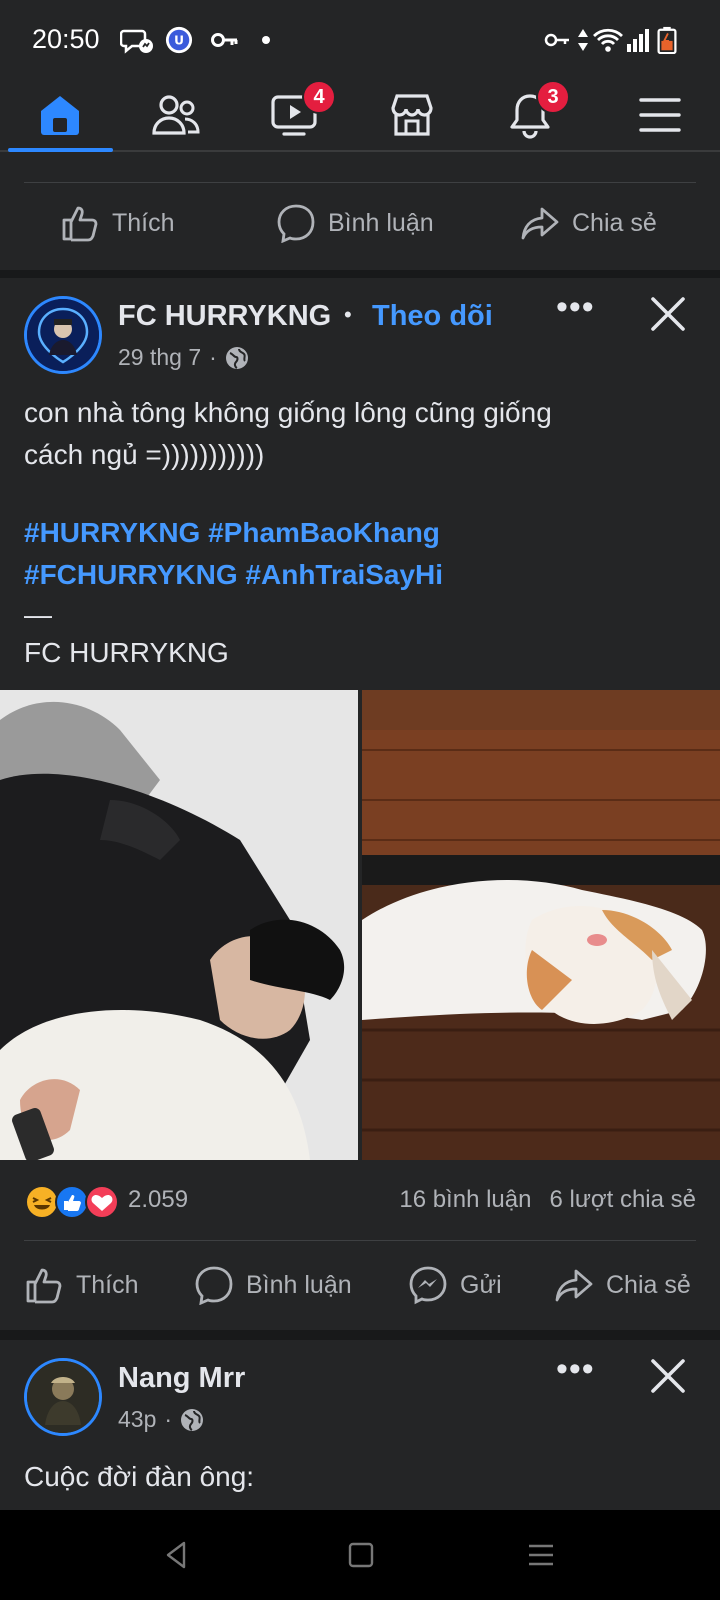 Image resolution: width=720 pixels, height=1600 pixels. I want to click on signal-icon, so click(638, 40).